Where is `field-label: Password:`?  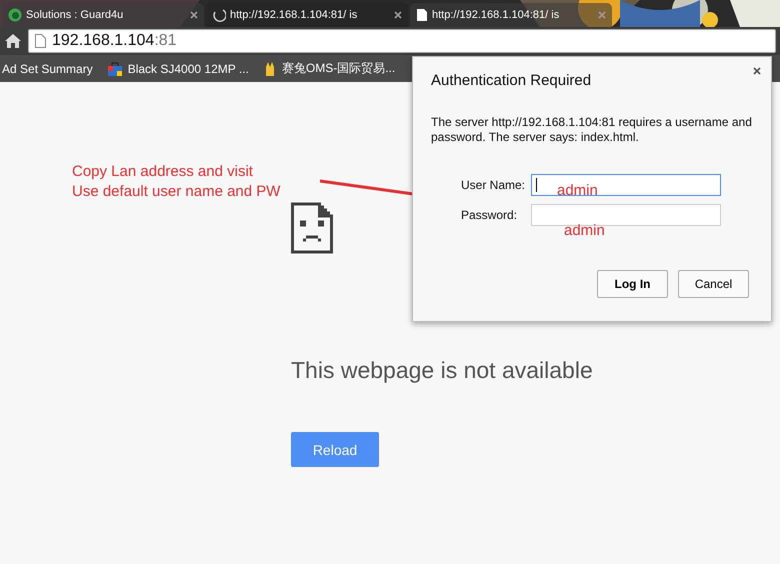
field-label: Password: is located at coordinates (489, 215).